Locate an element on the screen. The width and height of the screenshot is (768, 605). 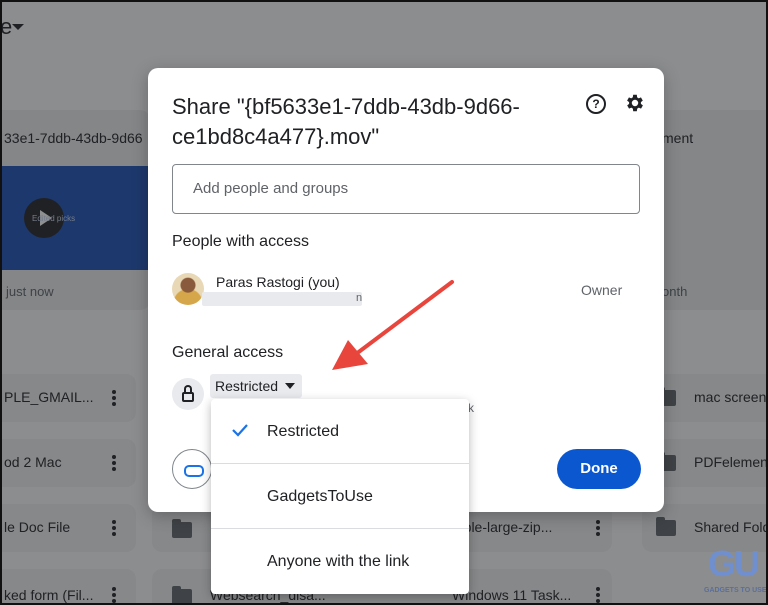
person-role: Owner is located at coordinates (602, 290).